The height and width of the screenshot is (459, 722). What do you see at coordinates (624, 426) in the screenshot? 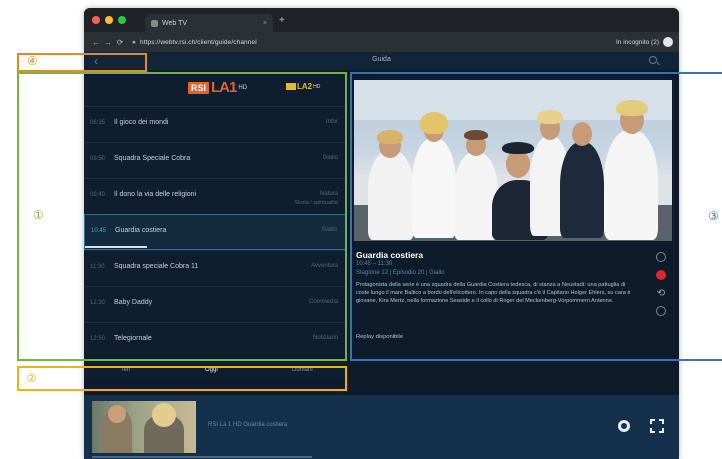
I see `settings-icon` at bounding box center [624, 426].